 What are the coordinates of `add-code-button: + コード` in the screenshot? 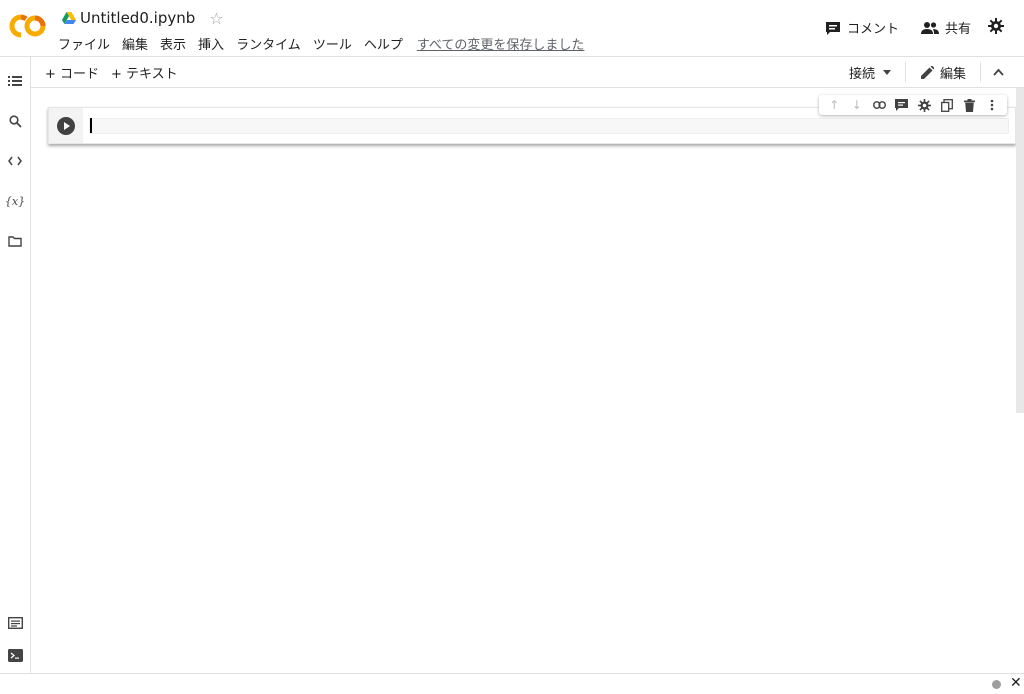 It's located at (72, 72).